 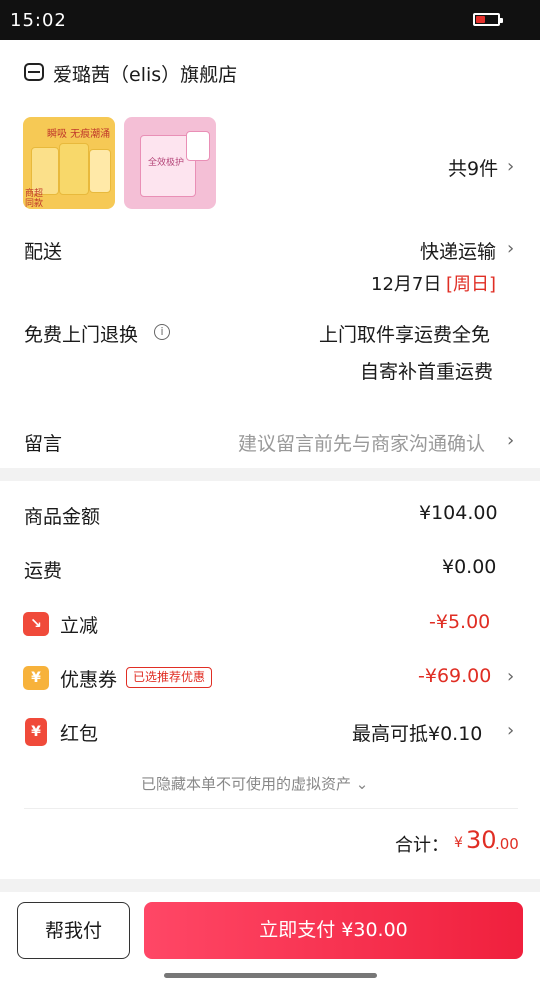 I want to click on message-input: 建议留言前先与商家沟通确认, so click(x=361, y=442).